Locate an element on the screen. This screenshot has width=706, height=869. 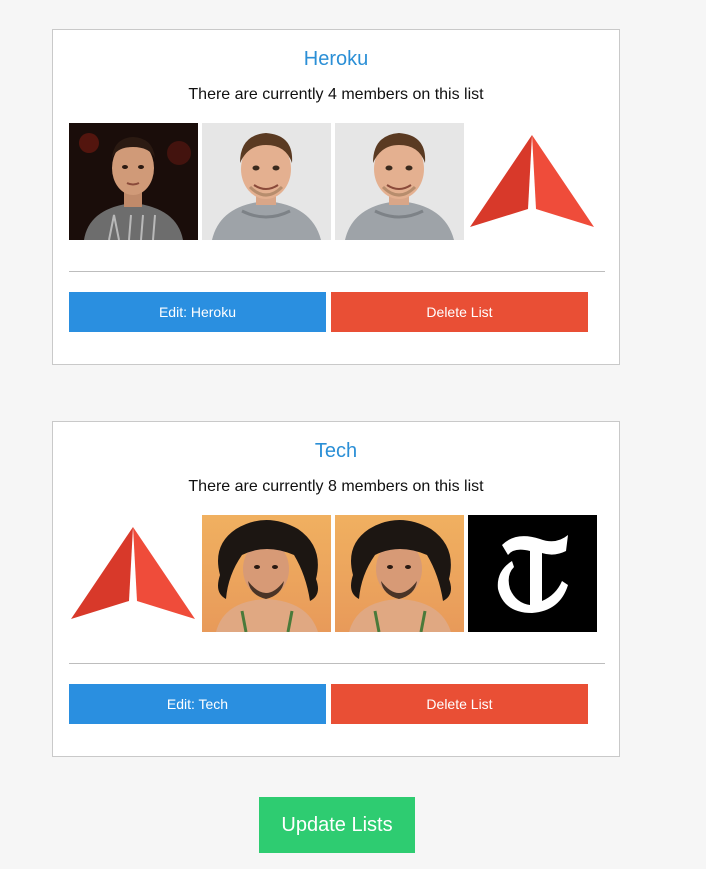
list-title: Tech is located at coordinates (336, 451).